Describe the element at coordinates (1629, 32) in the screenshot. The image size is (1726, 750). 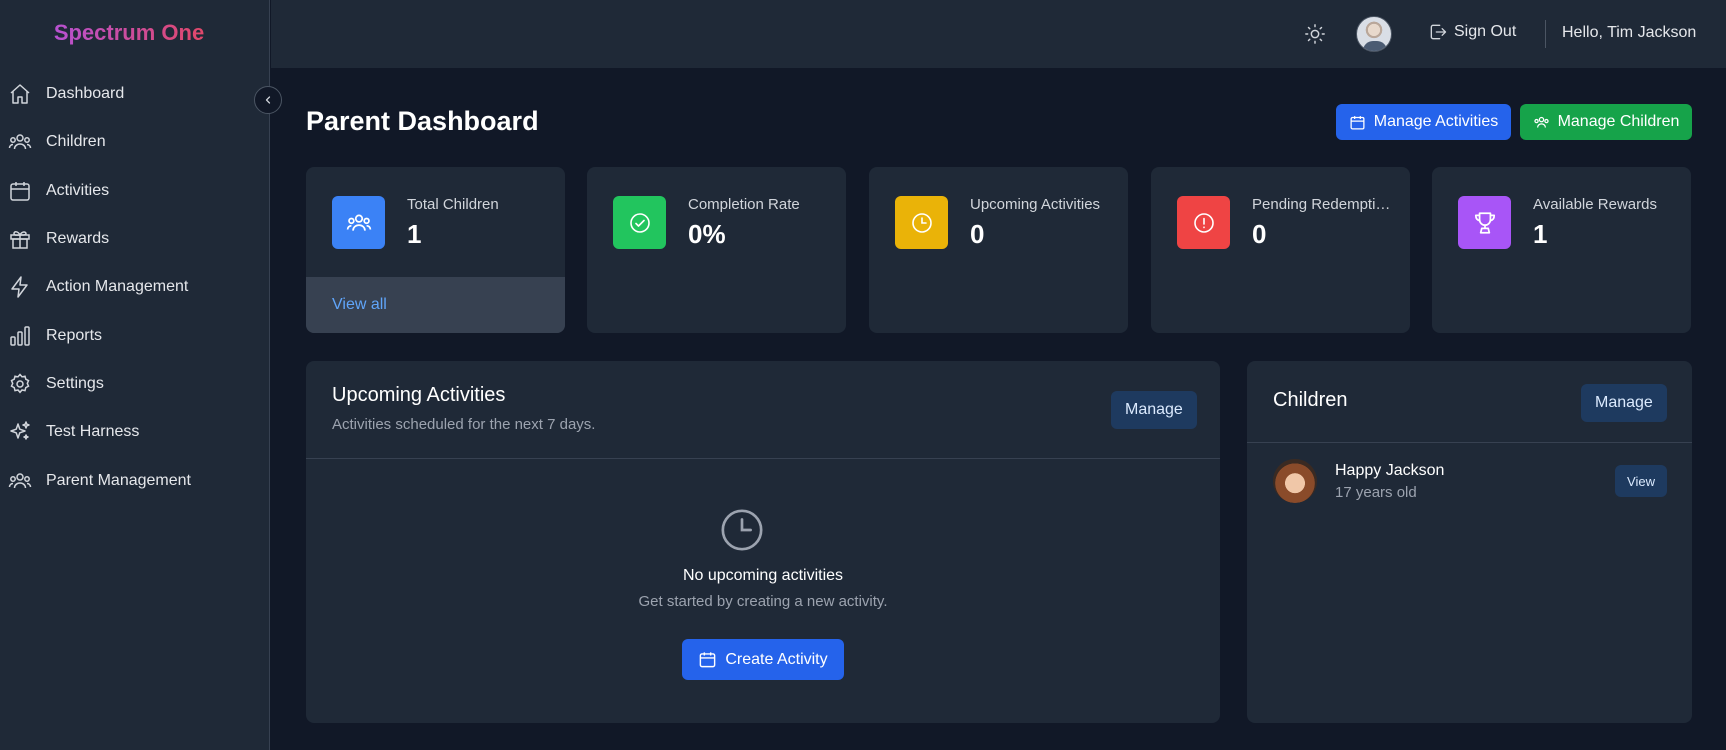
I see `user-greeting: Hello, Tim Jackson` at that location.